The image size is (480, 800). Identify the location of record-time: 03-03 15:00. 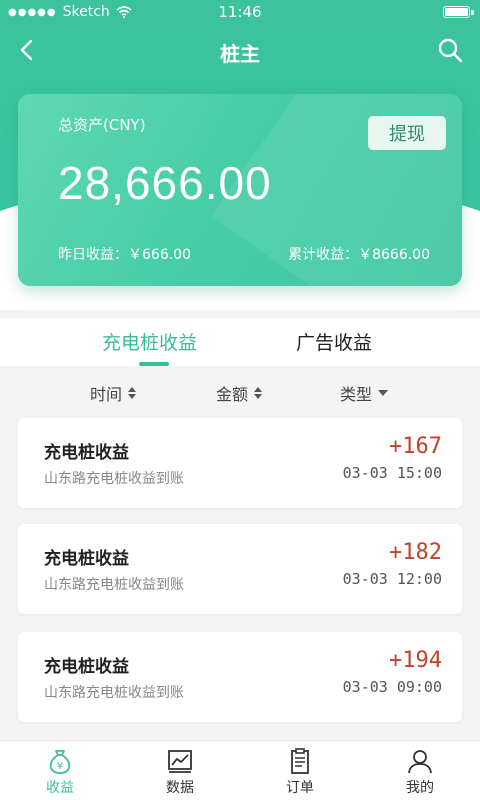
(392, 473).